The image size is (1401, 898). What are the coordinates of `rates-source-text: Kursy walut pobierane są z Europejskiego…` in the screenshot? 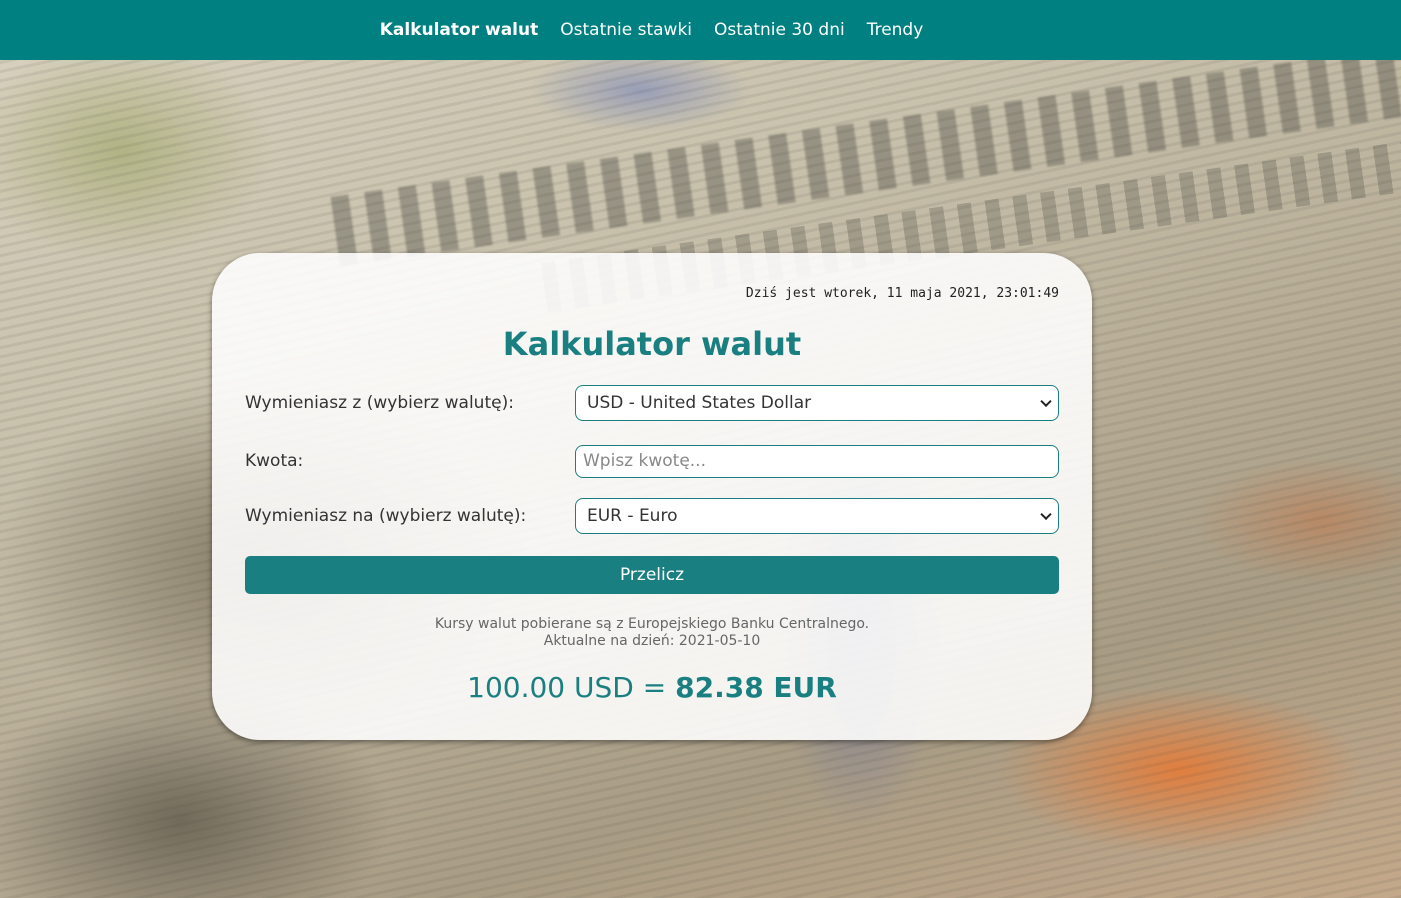 It's located at (652, 624).